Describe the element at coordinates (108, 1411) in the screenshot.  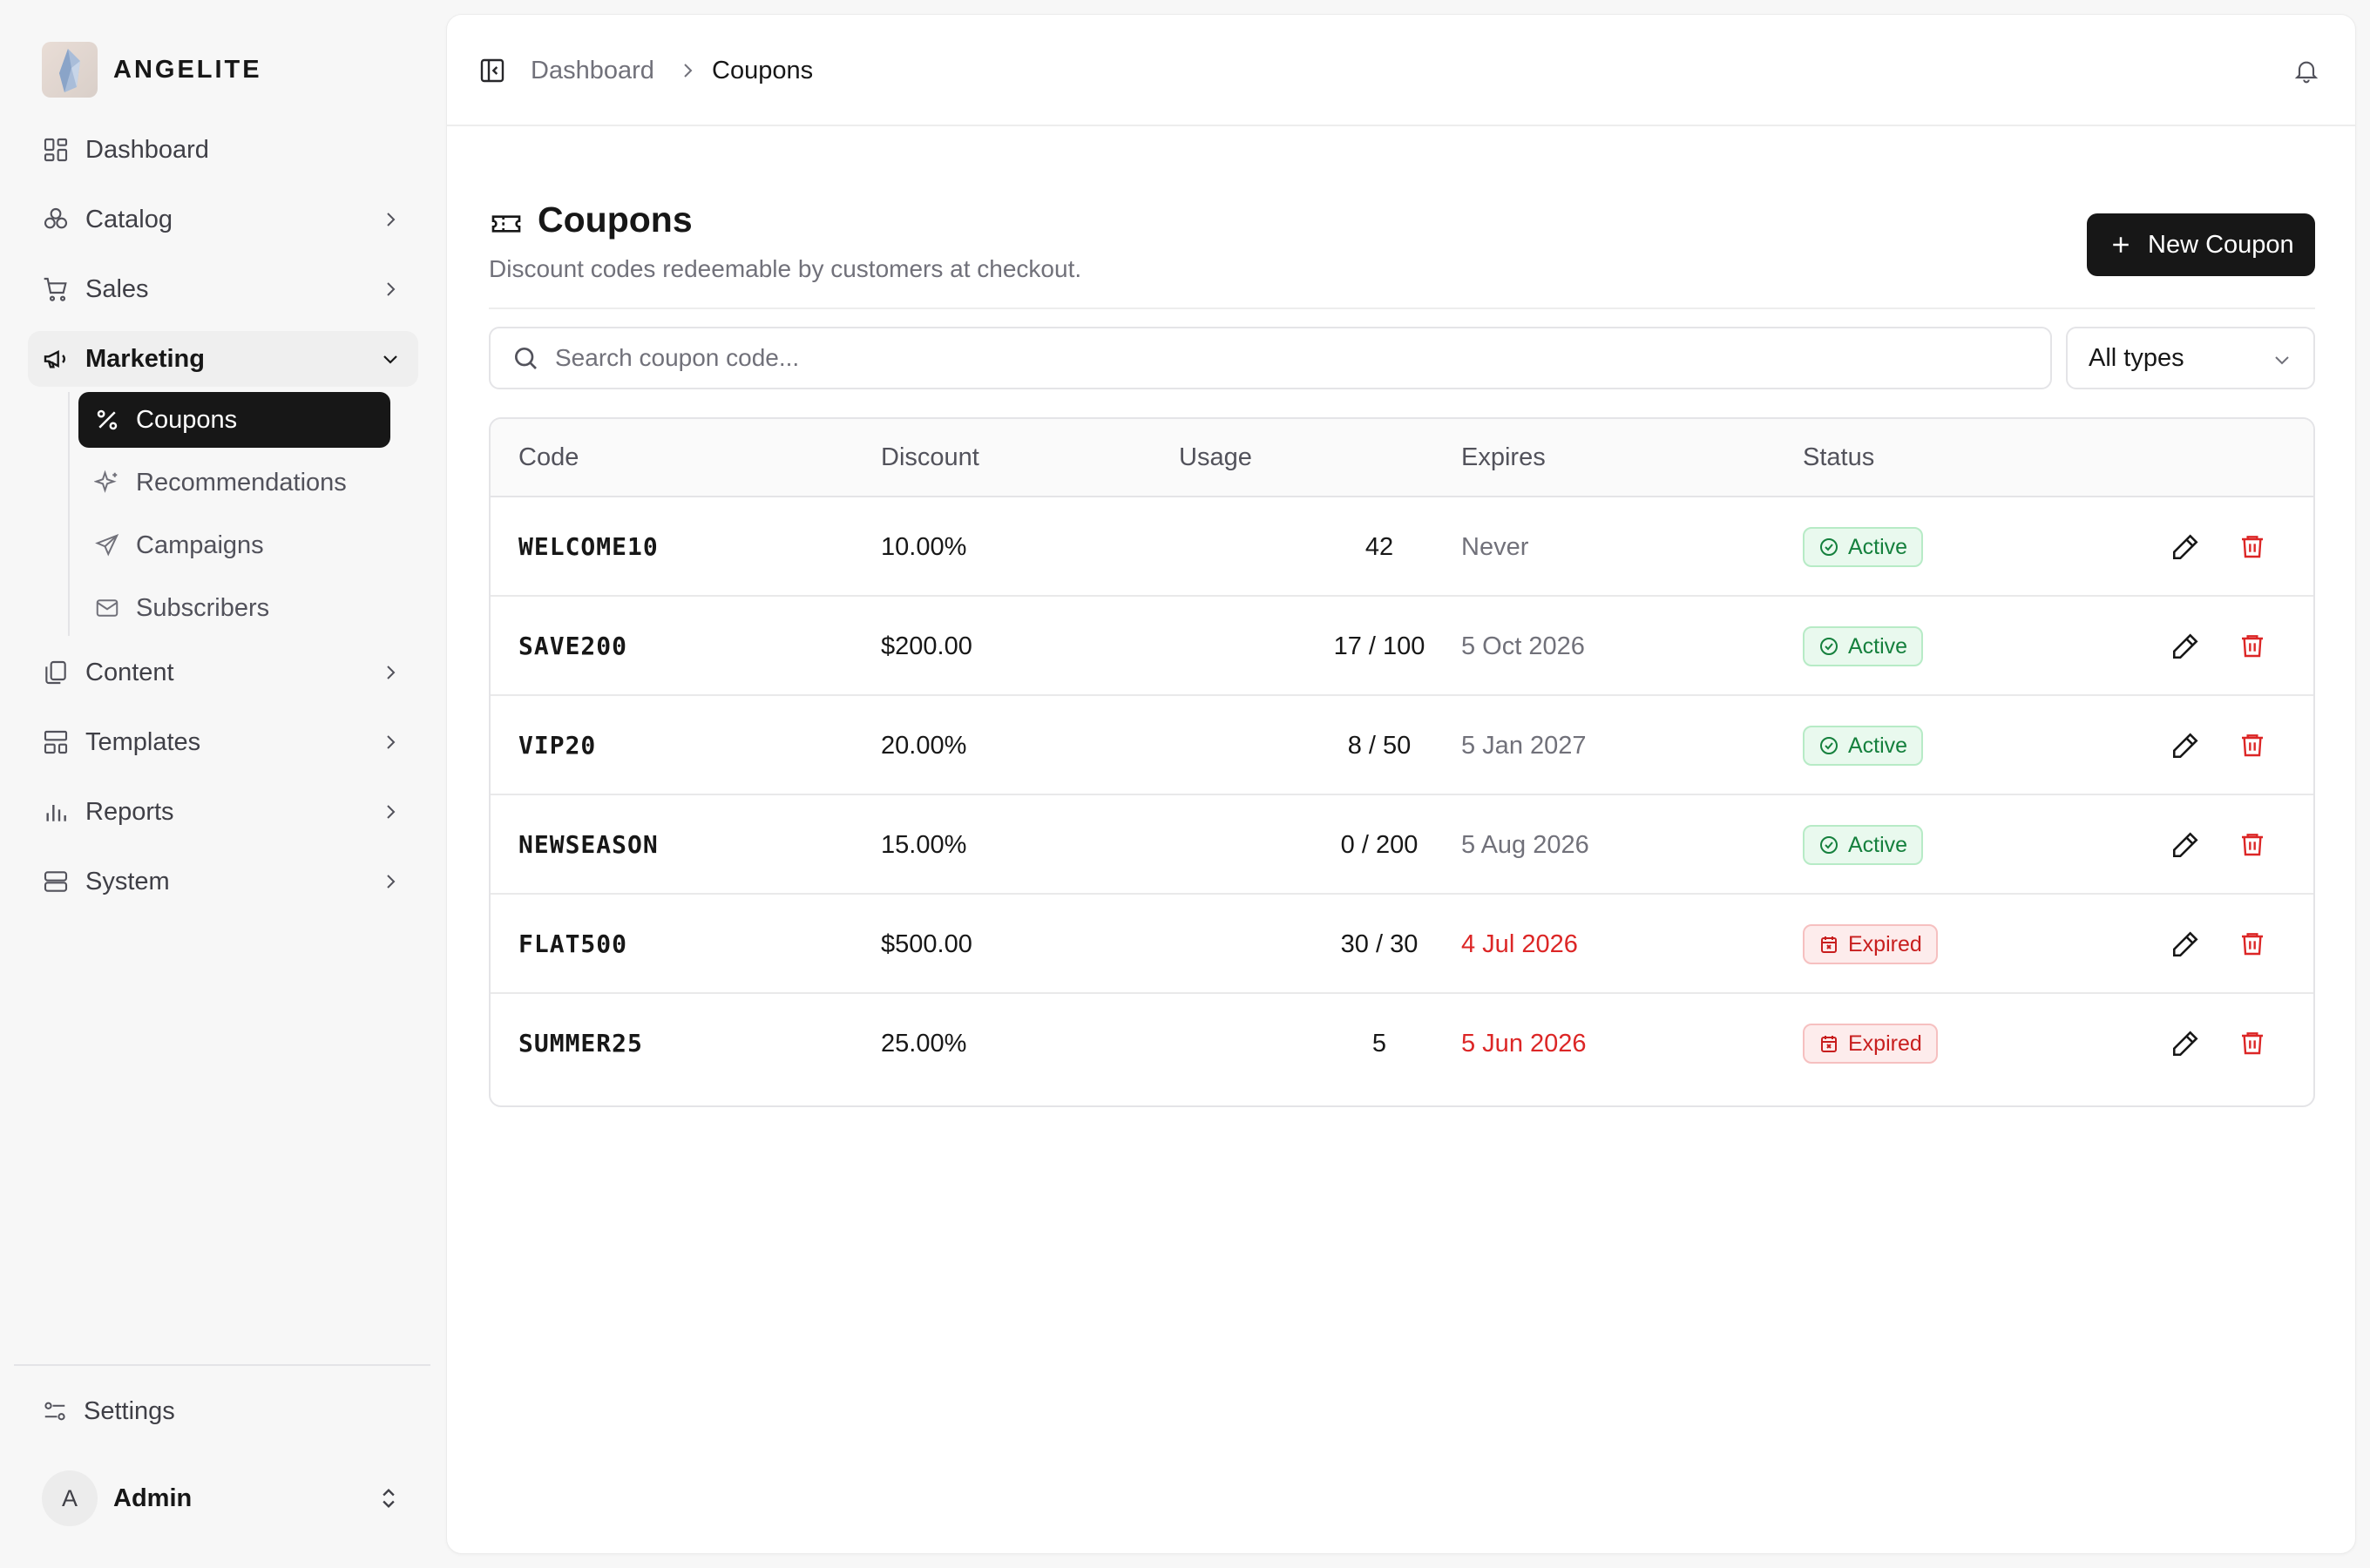
I see `sidebar-item-settings: Settings` at that location.